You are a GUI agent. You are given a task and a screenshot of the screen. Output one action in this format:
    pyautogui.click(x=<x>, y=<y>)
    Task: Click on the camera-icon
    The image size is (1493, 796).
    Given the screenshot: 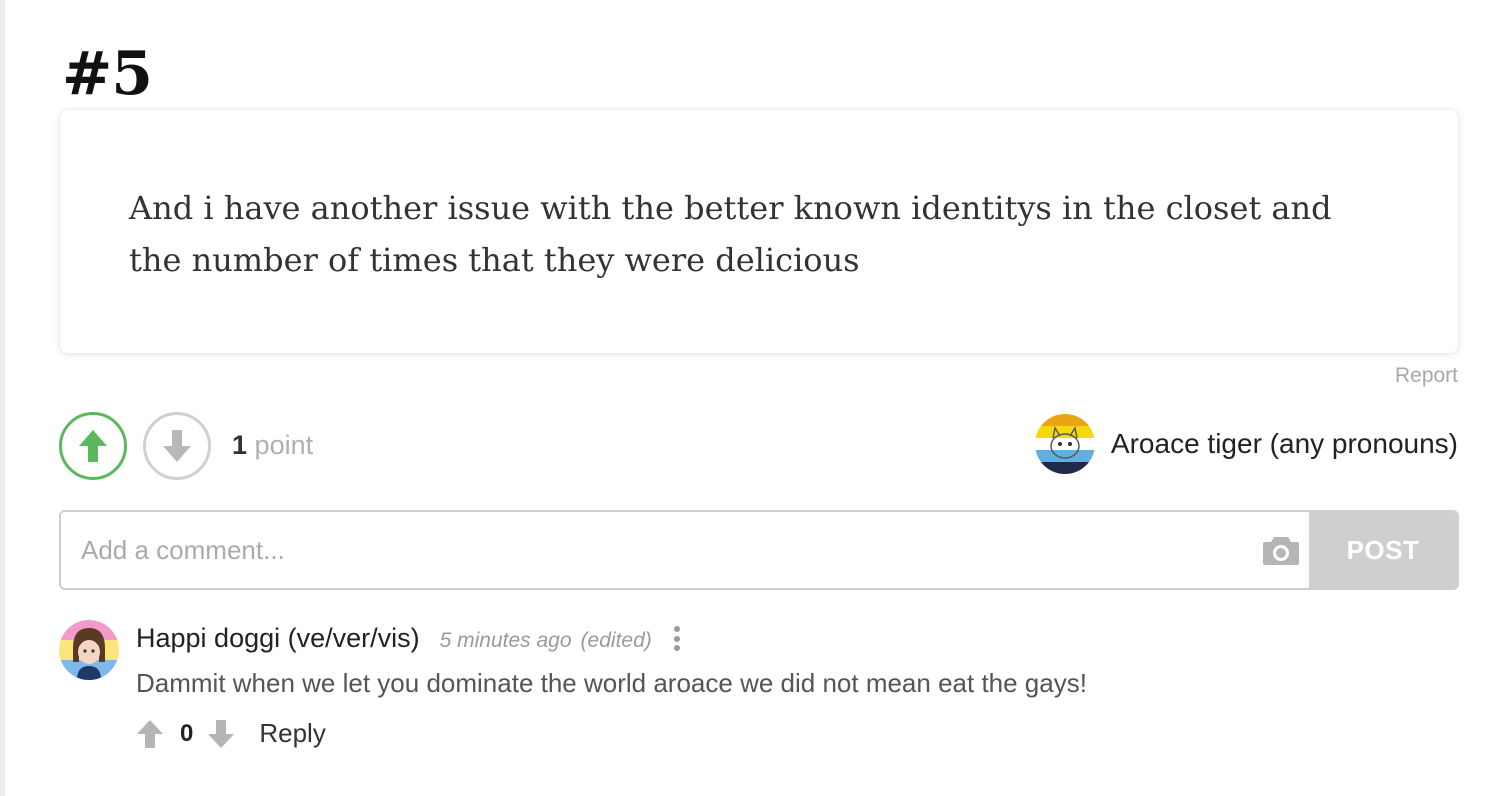 What is the action you would take?
    pyautogui.click(x=1281, y=551)
    